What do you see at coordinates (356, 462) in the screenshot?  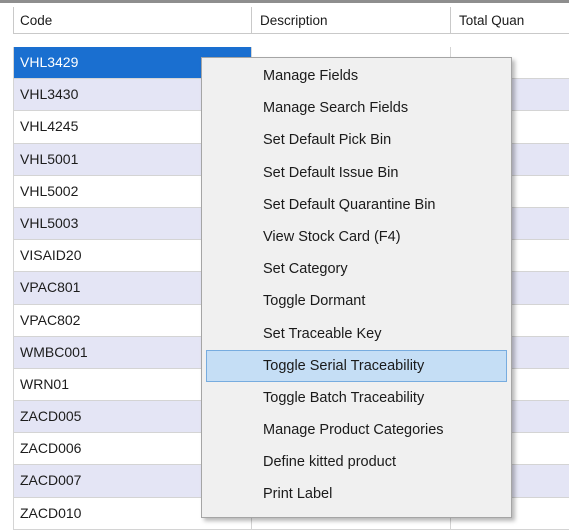 I see `menu-item-define-kitted-product: Define kitted product` at bounding box center [356, 462].